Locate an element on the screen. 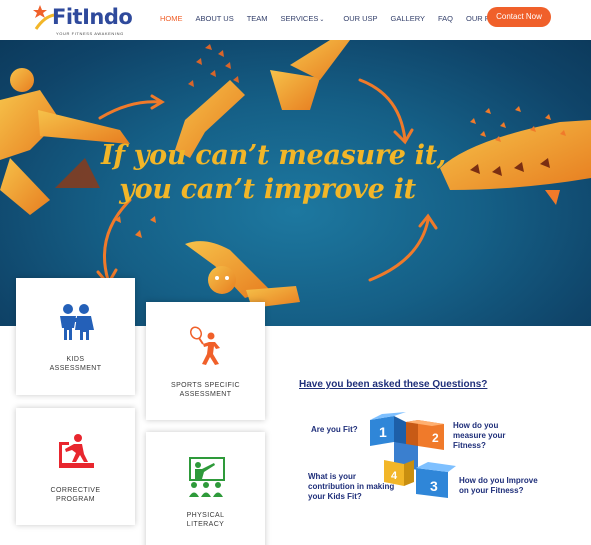 This screenshot has width=591, height=545. cube-number-1: 1 is located at coordinates (383, 432).